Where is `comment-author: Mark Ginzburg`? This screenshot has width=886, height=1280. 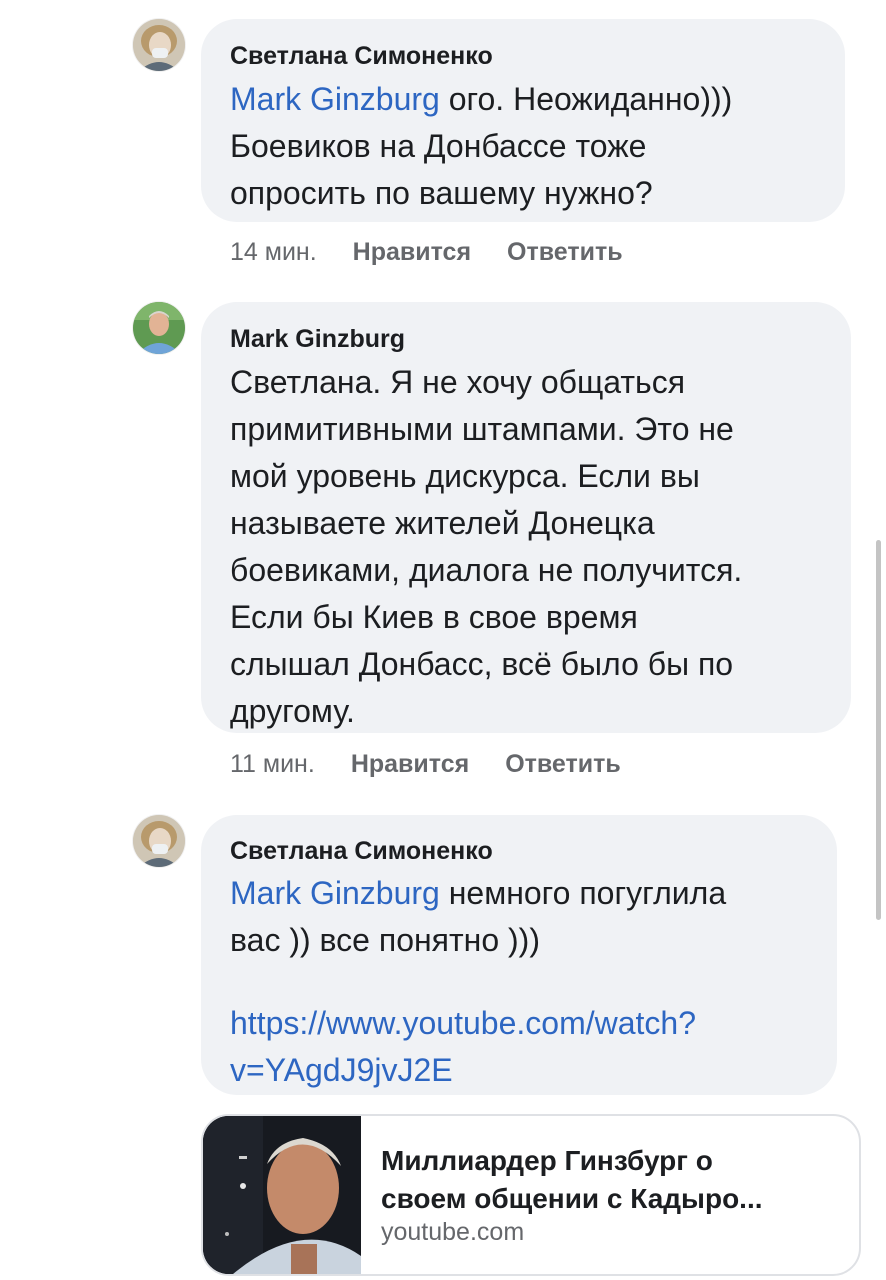 comment-author: Mark Ginzburg is located at coordinates (317, 339).